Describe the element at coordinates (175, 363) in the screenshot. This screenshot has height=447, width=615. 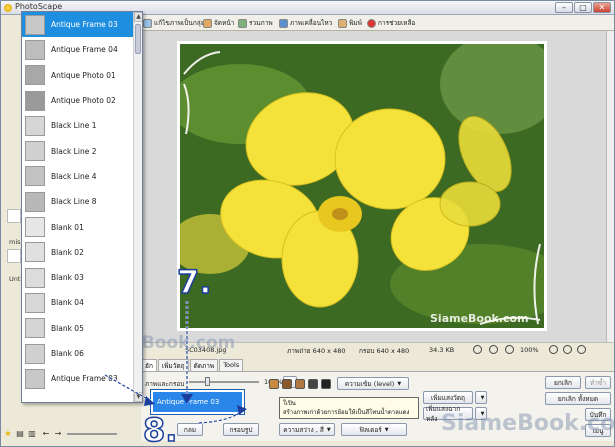
I see `annotation-arrows` at that location.